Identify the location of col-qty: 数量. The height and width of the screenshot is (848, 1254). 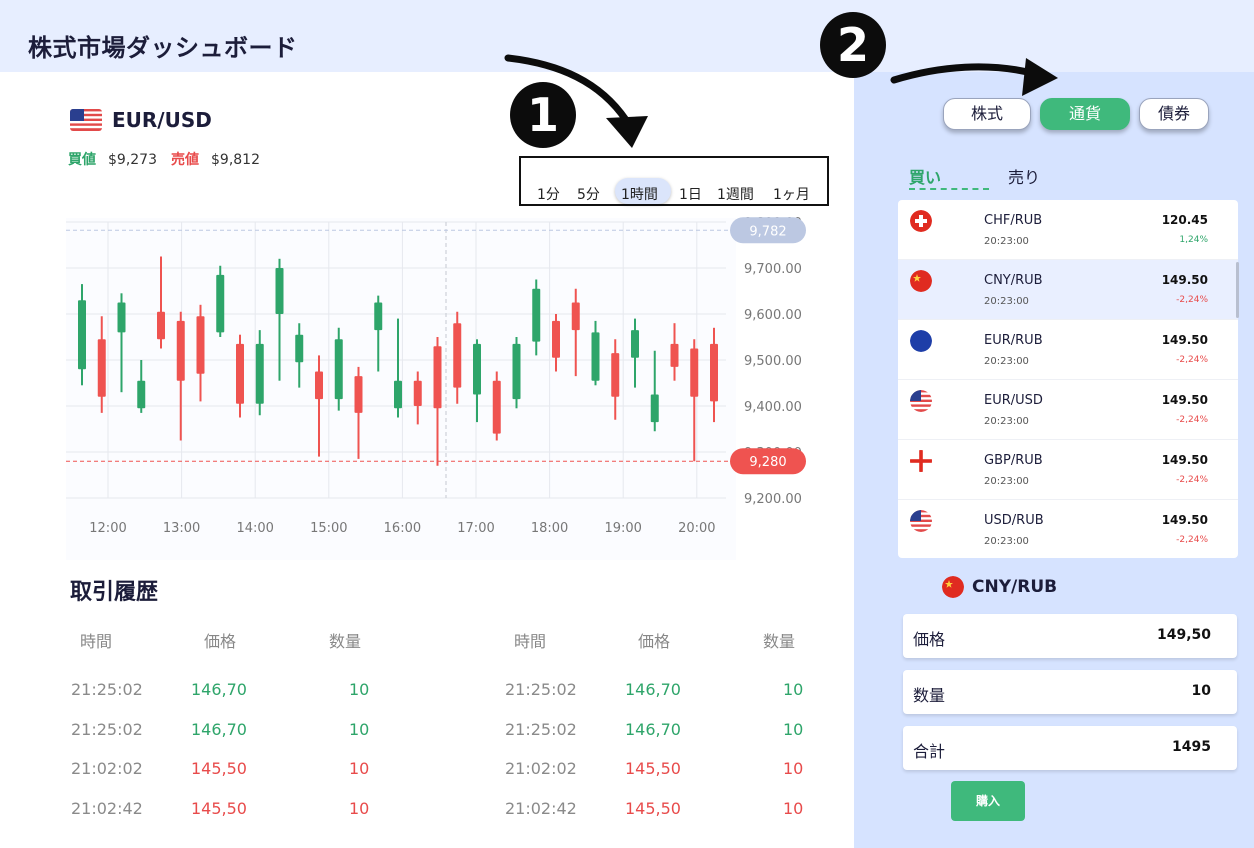
(779, 641).